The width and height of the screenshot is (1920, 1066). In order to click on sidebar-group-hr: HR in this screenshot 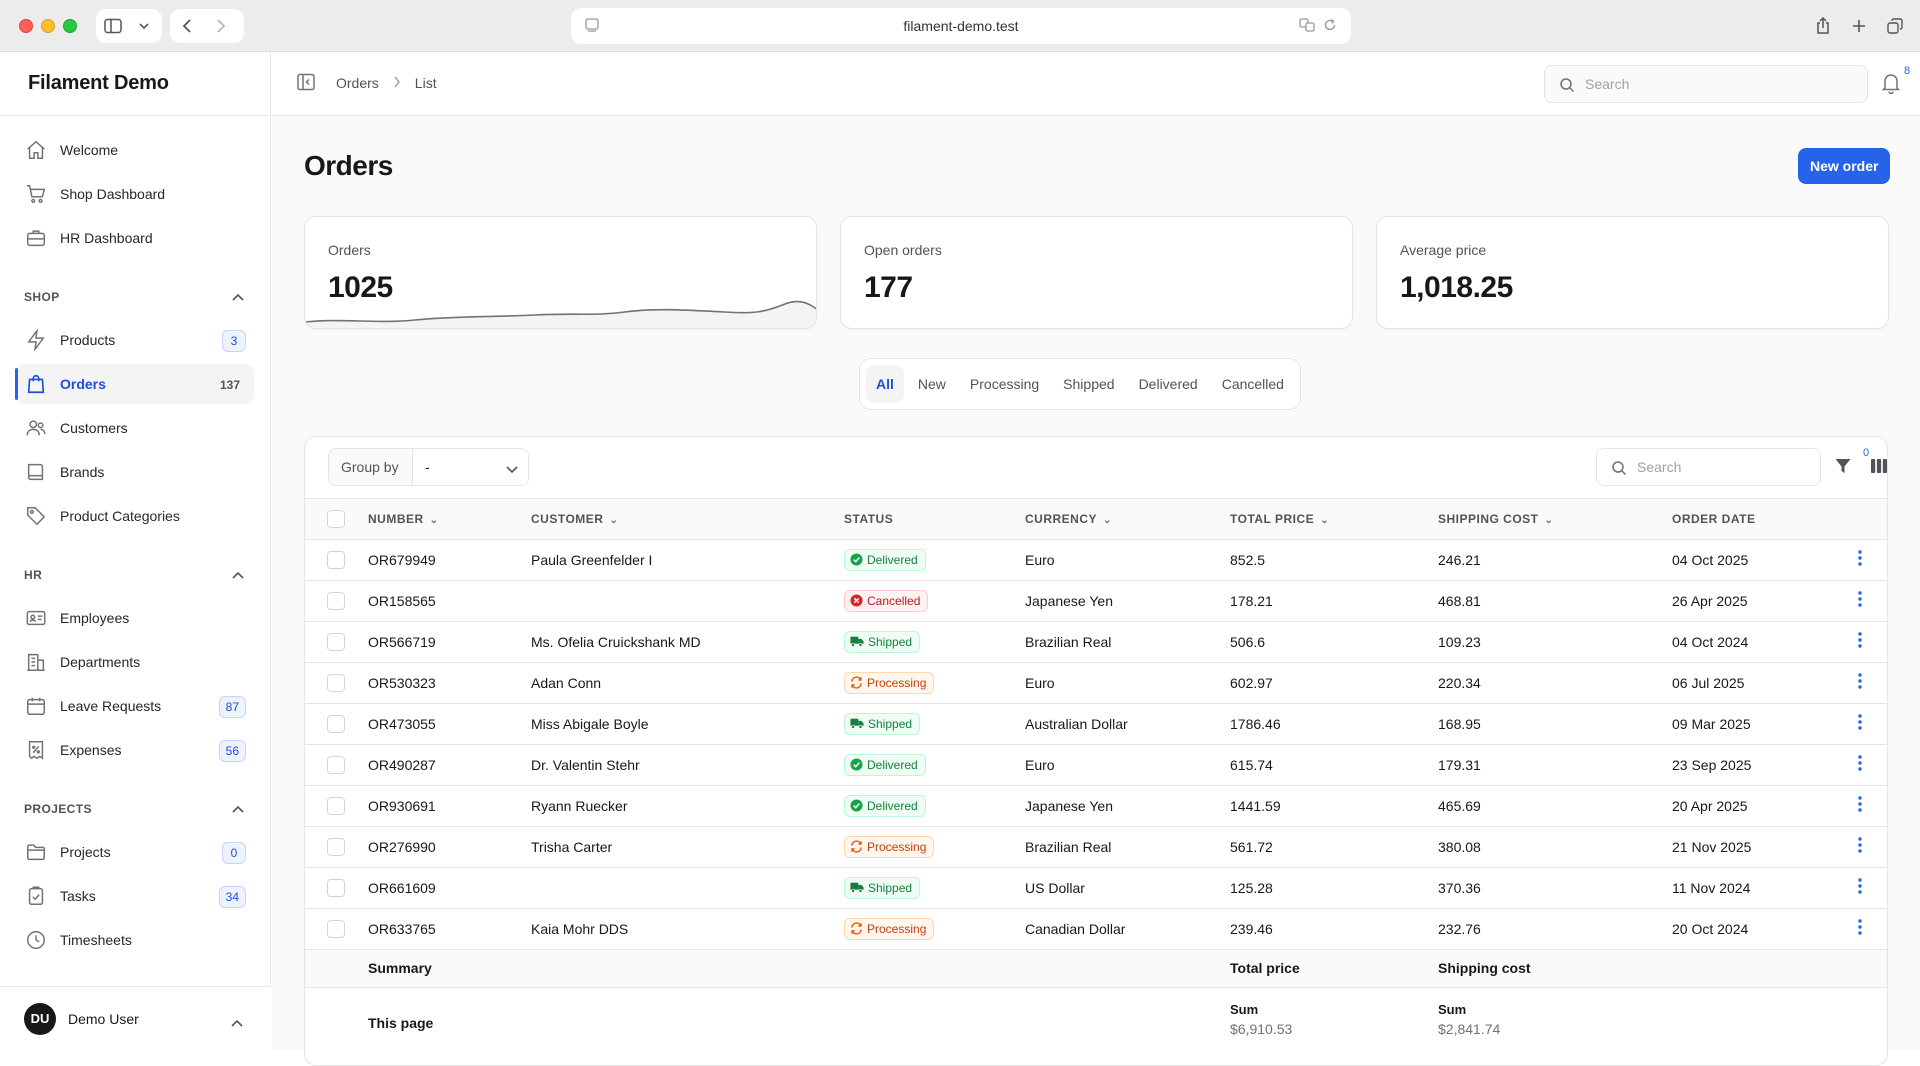, I will do `click(135, 575)`.